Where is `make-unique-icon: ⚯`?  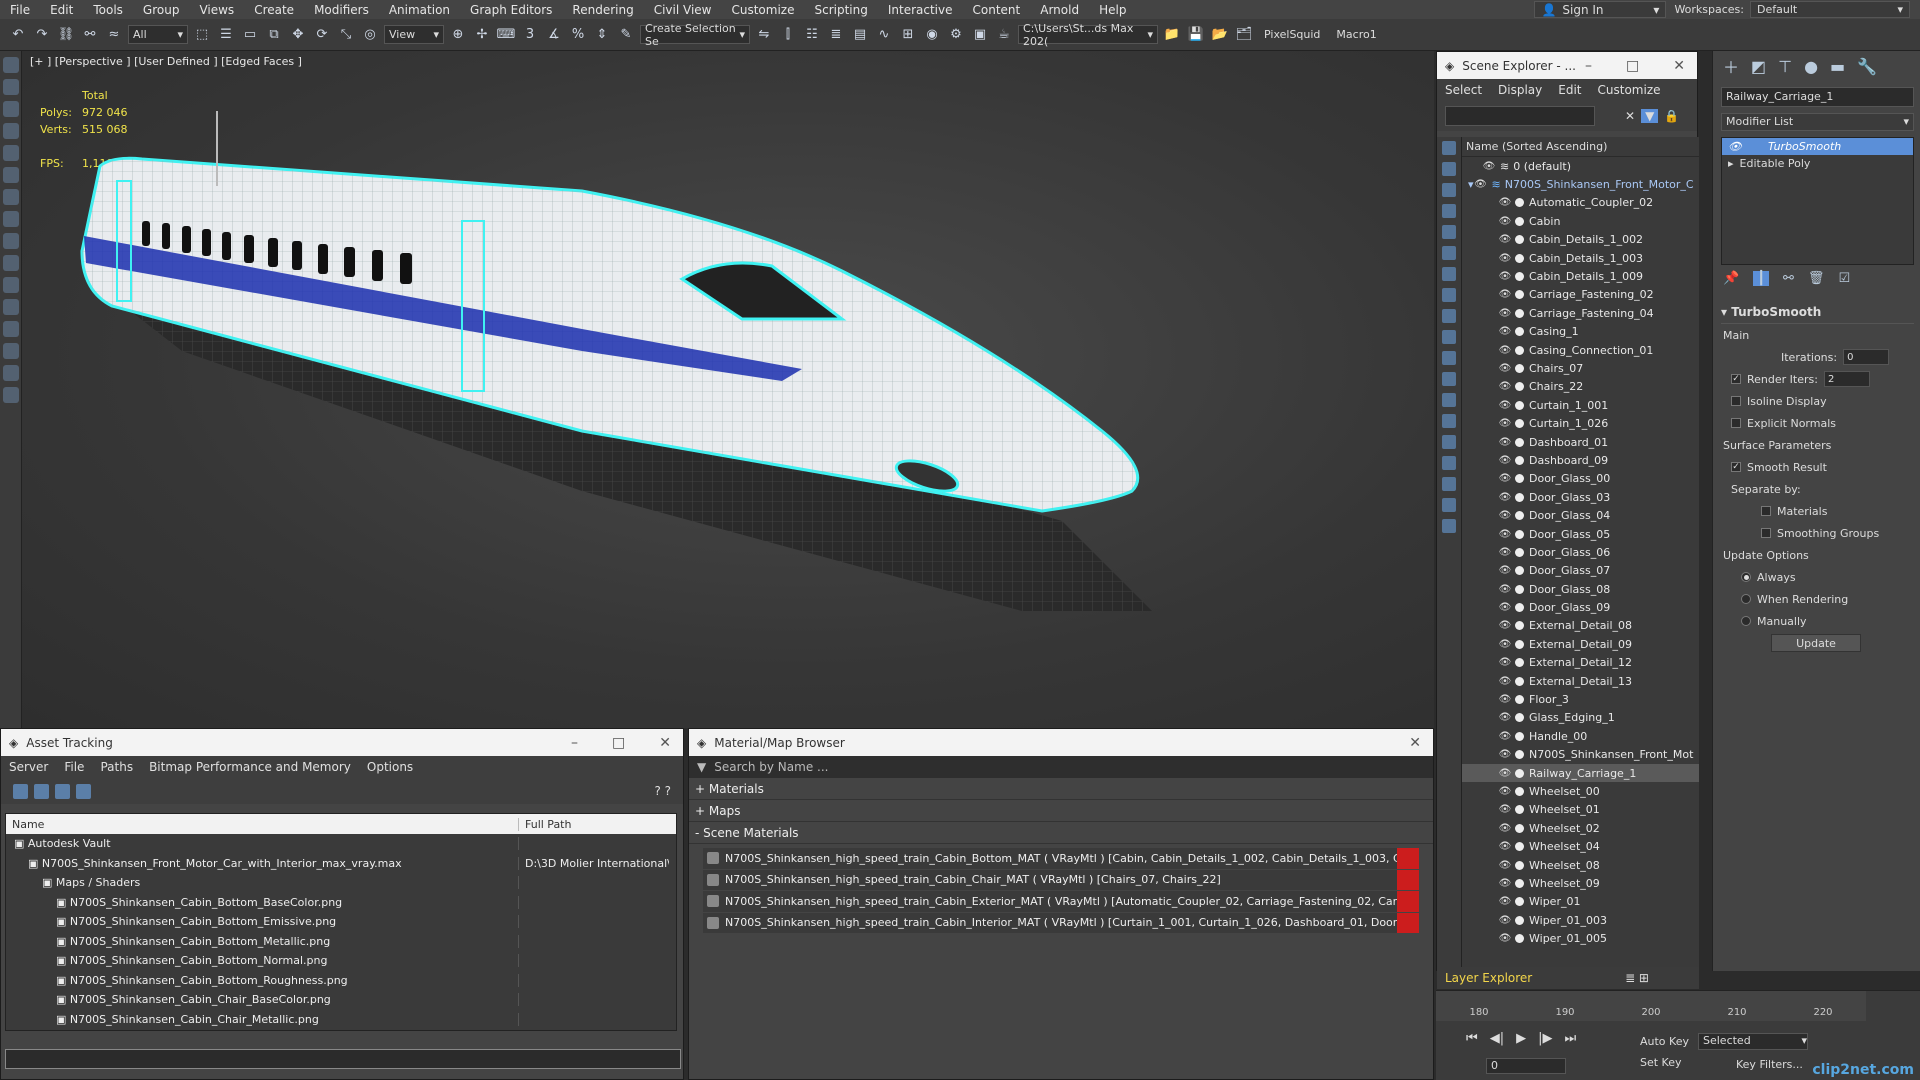 make-unique-icon: ⚯ is located at coordinates (1788, 278).